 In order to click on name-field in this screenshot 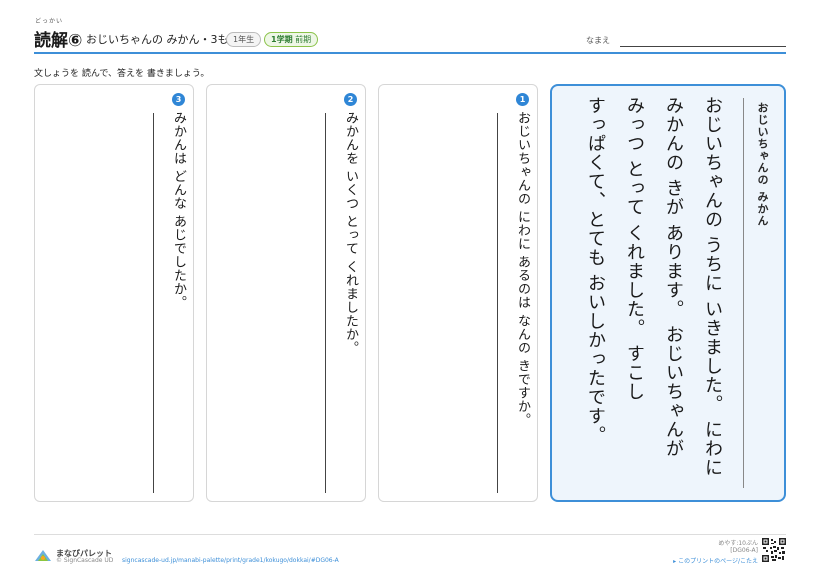, I will do `click(703, 46)`.